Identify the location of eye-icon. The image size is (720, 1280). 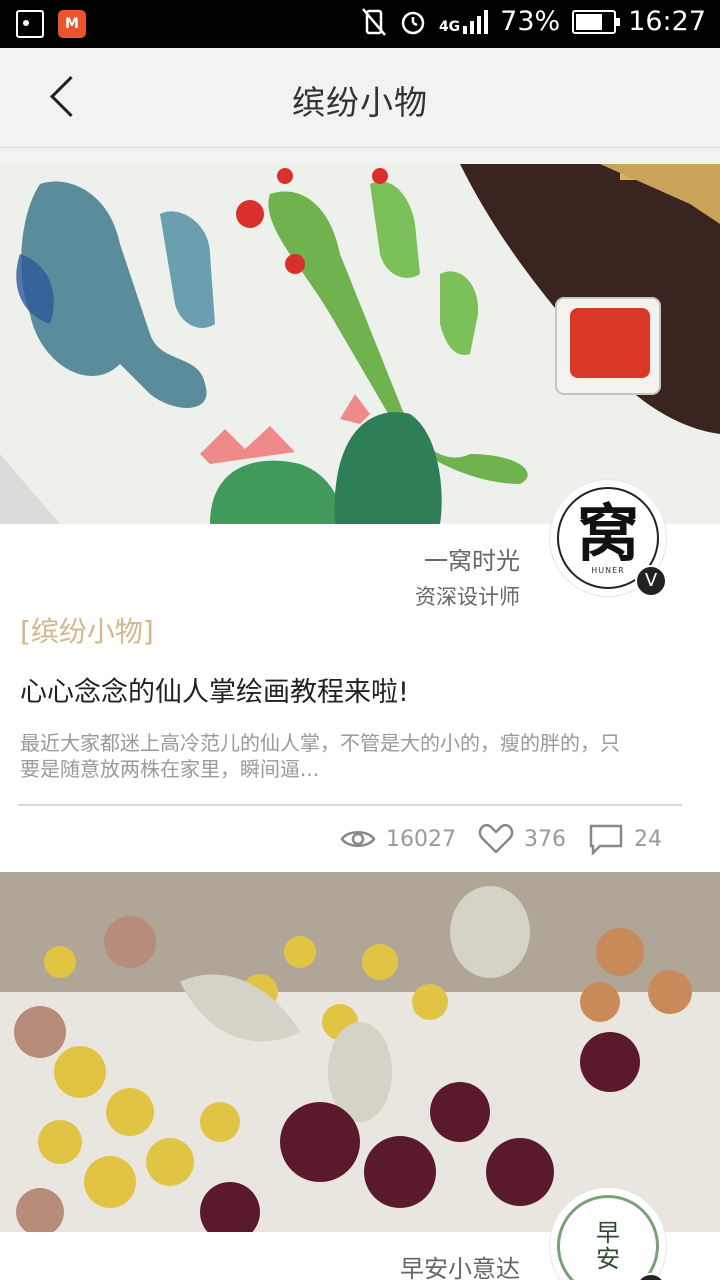
(358, 839).